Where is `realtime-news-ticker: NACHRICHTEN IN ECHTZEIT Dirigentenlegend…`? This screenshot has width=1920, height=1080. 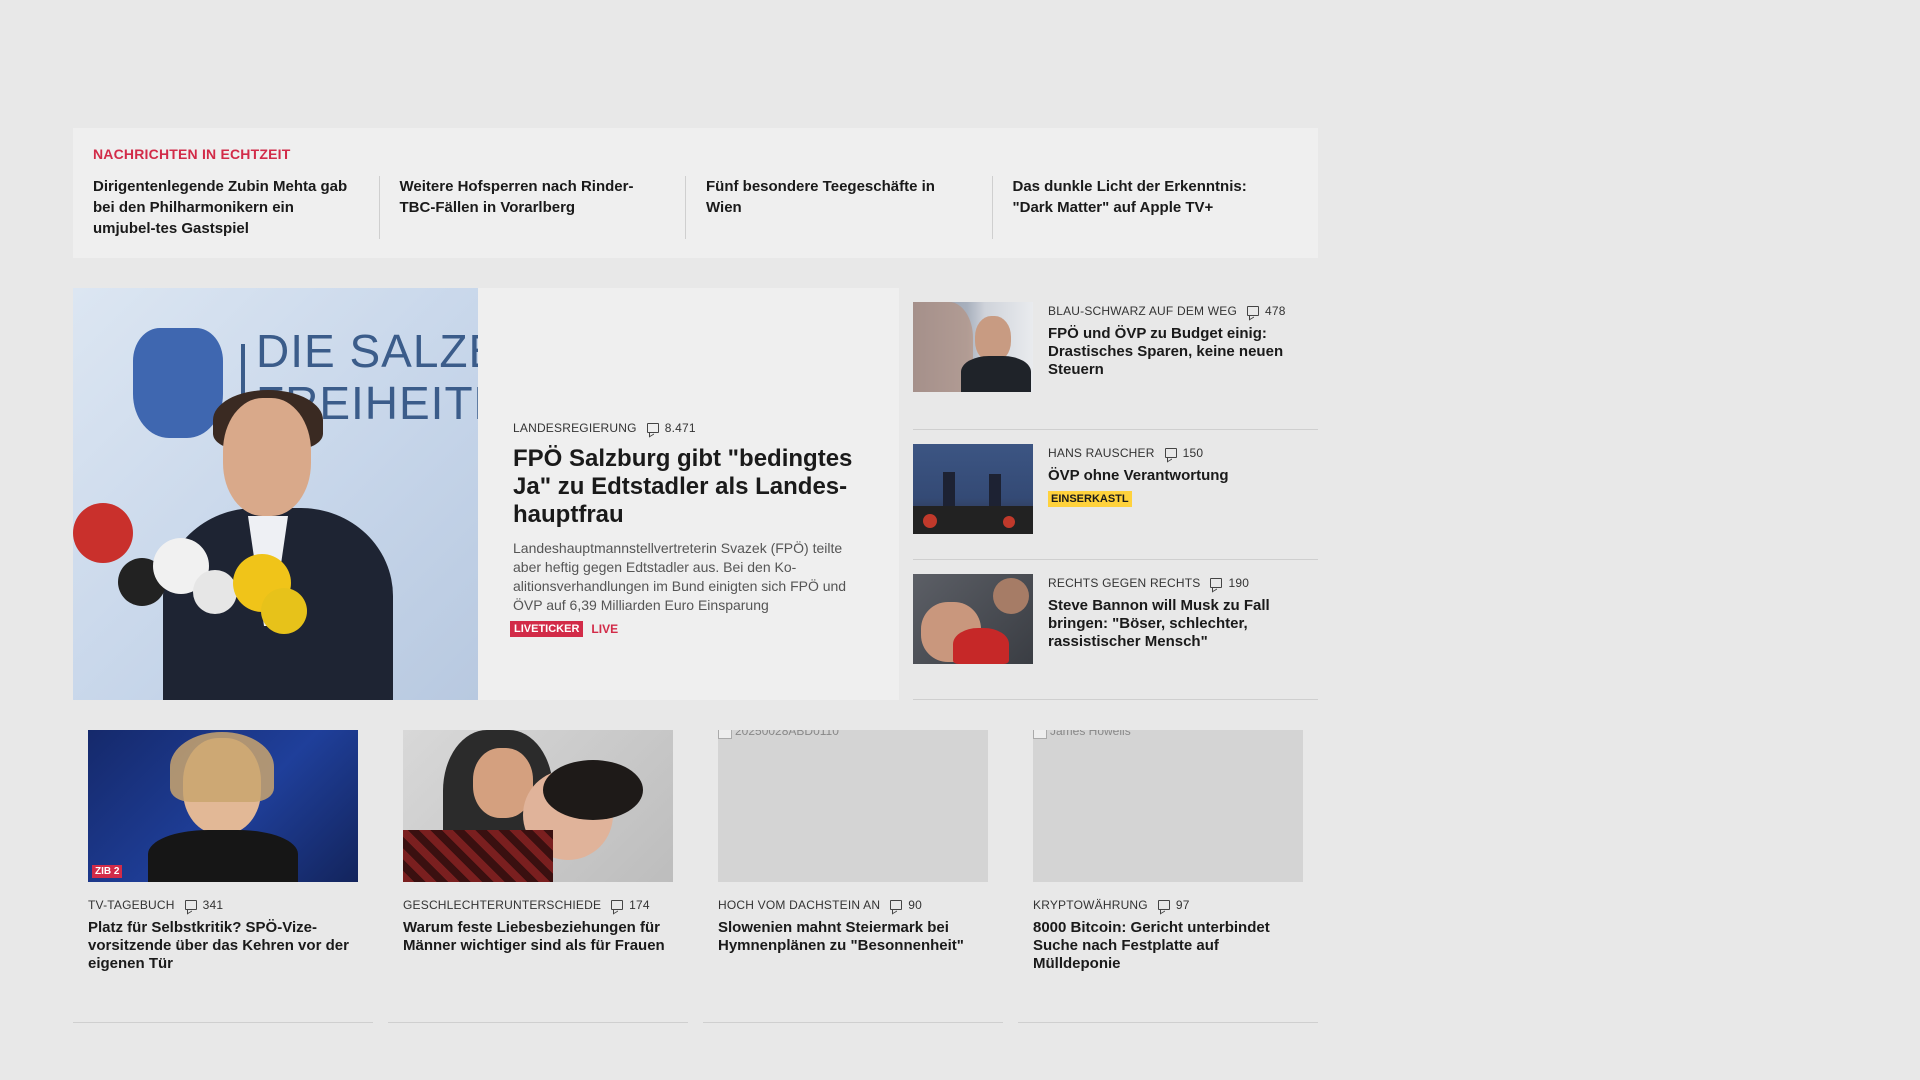 realtime-news-ticker: NACHRICHTEN IN ECHTZEIT Dirigentenlegend… is located at coordinates (695, 193).